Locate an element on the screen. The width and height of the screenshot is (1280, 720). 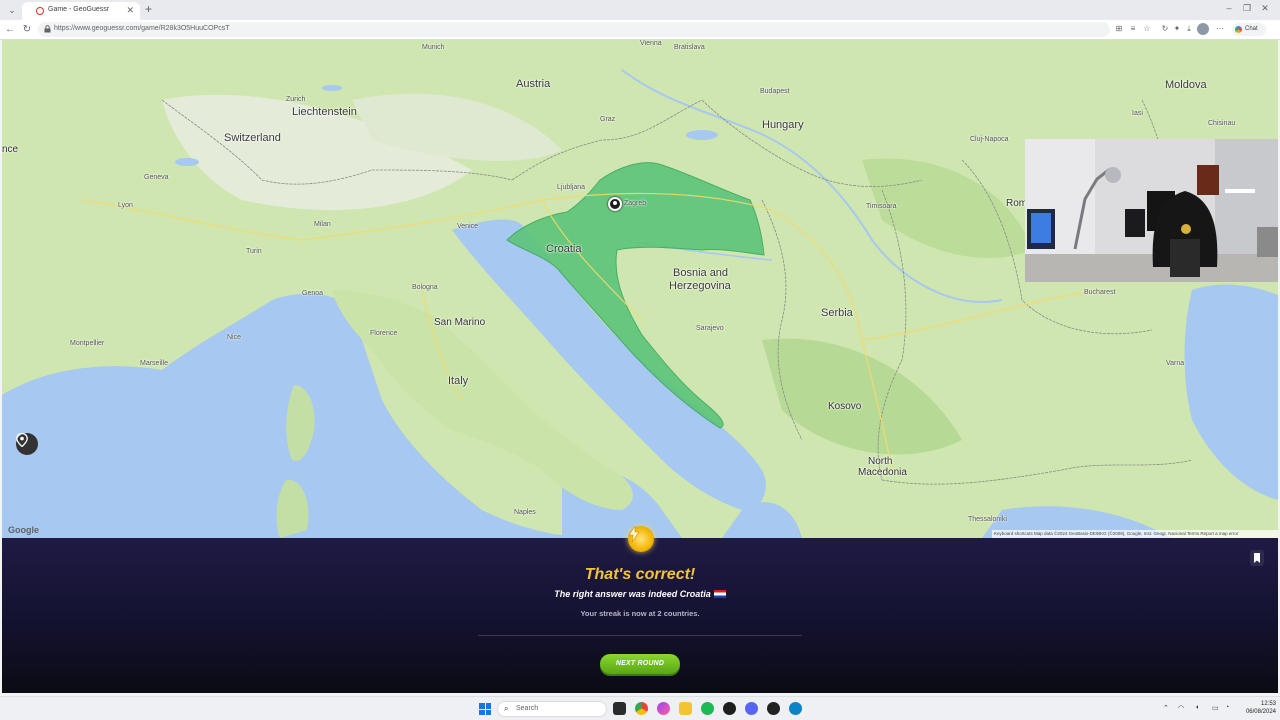
gemini-icon is located at coordinates (1238, 29).